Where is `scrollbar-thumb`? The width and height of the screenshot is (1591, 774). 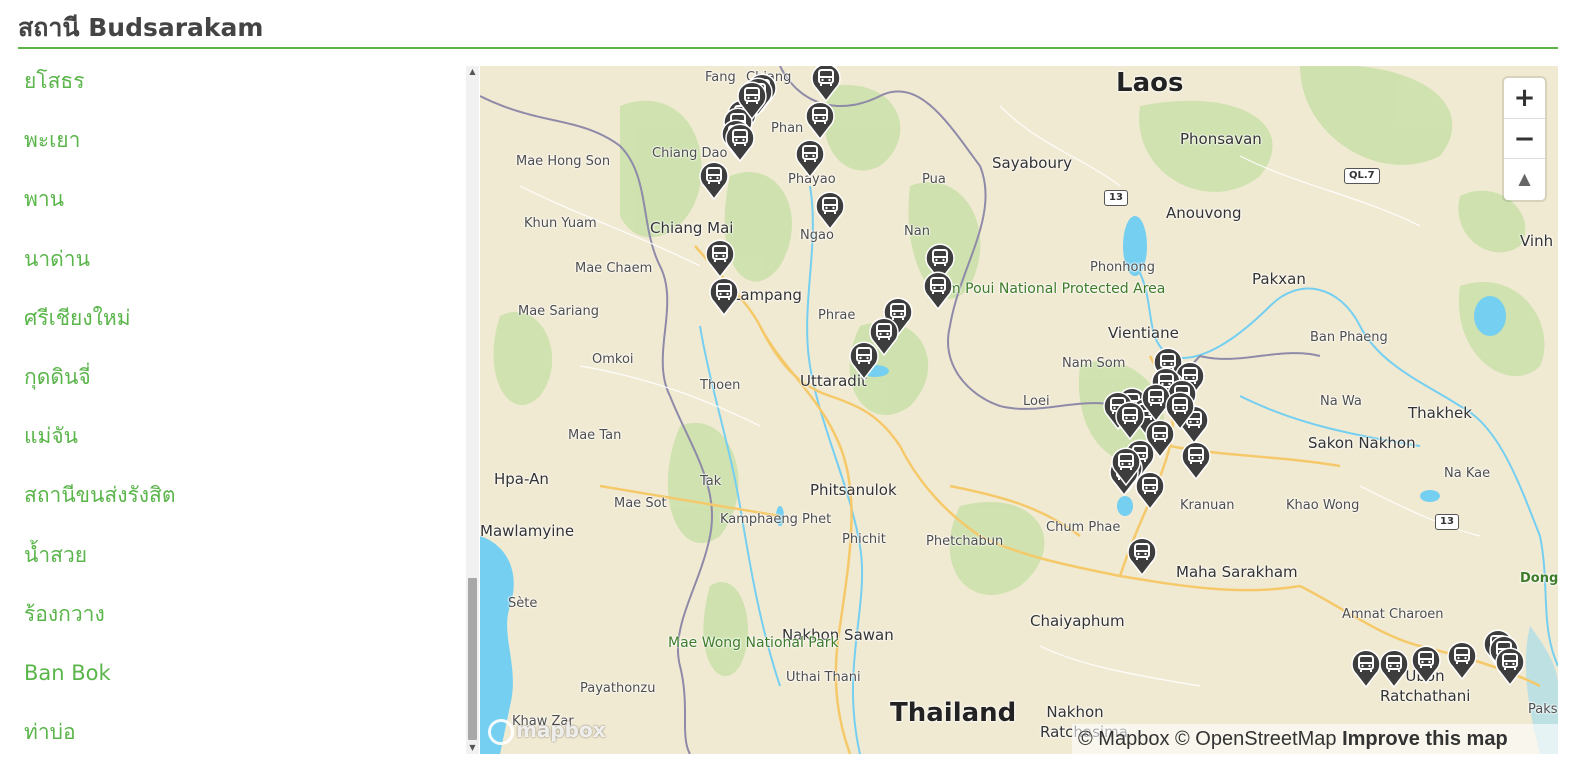 scrollbar-thumb is located at coordinates (472, 659).